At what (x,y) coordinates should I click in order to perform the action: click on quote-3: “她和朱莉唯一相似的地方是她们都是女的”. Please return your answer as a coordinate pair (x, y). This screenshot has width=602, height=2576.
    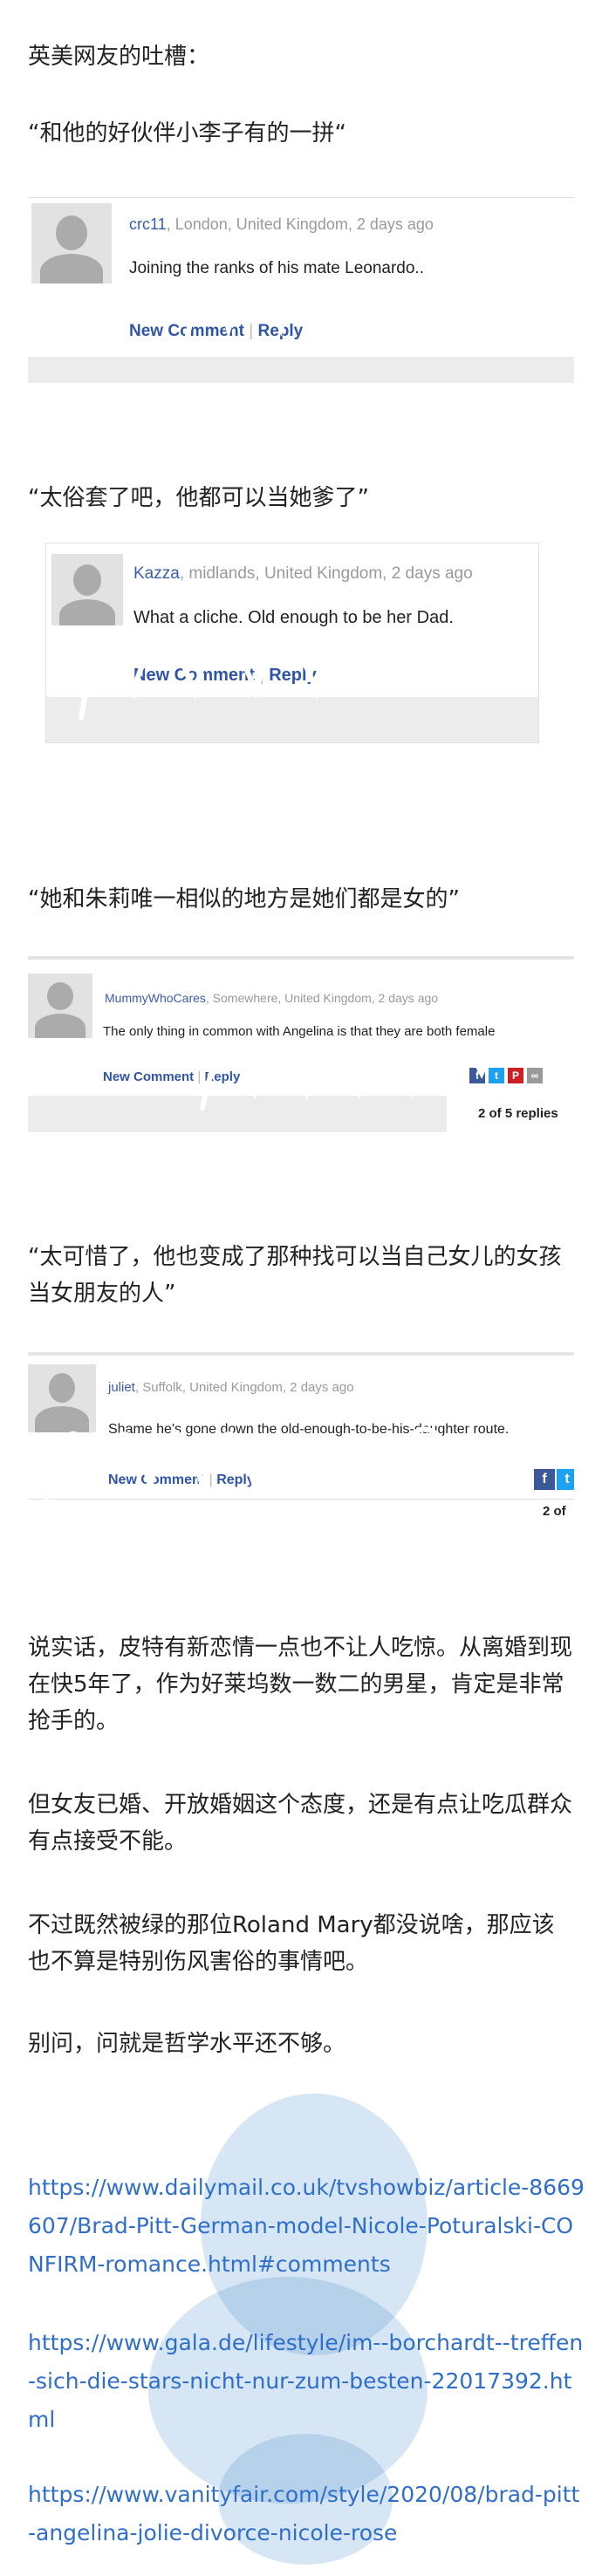
    Looking at the image, I should click on (244, 899).